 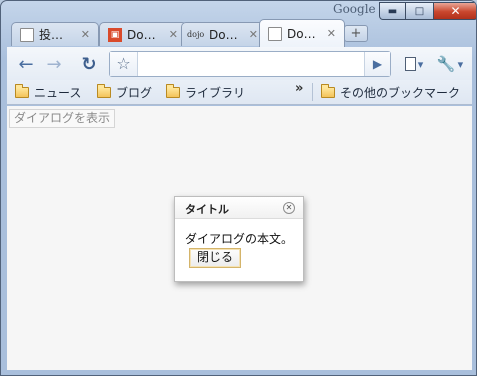 I want to click on dialog-title: タイトル, so click(x=207, y=209).